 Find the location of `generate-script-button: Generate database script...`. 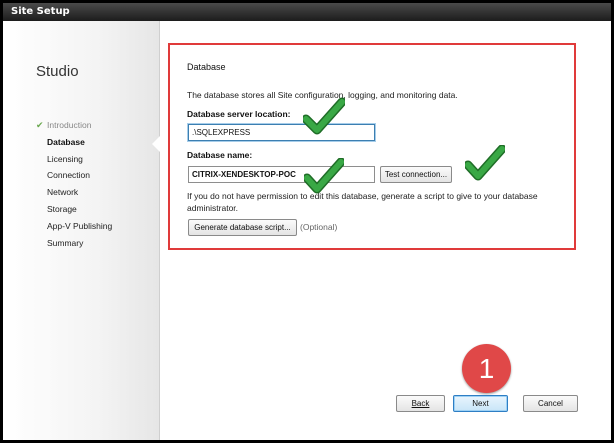

generate-script-button: Generate database script... is located at coordinates (242, 227).